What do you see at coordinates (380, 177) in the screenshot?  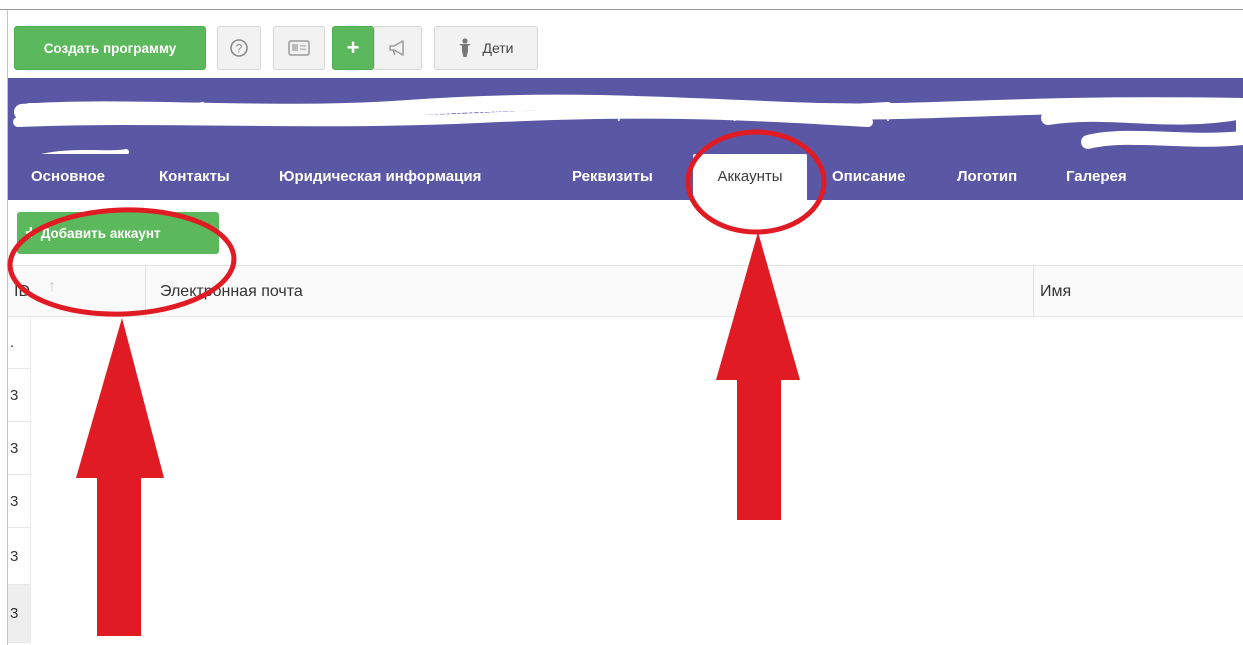 I see `tab-legal-info: Юридическая информация` at bounding box center [380, 177].